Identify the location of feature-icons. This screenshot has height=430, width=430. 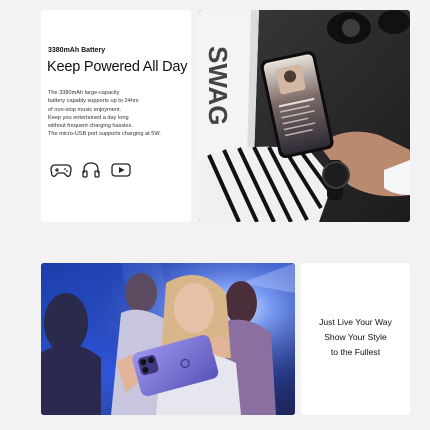
(91, 170).